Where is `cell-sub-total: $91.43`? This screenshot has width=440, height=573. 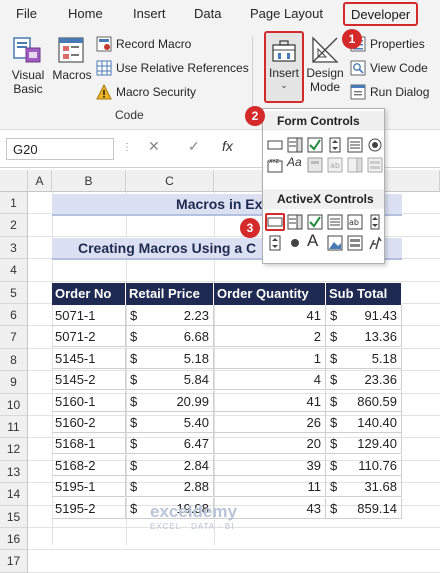
cell-sub-total: $91.43 is located at coordinates (364, 315).